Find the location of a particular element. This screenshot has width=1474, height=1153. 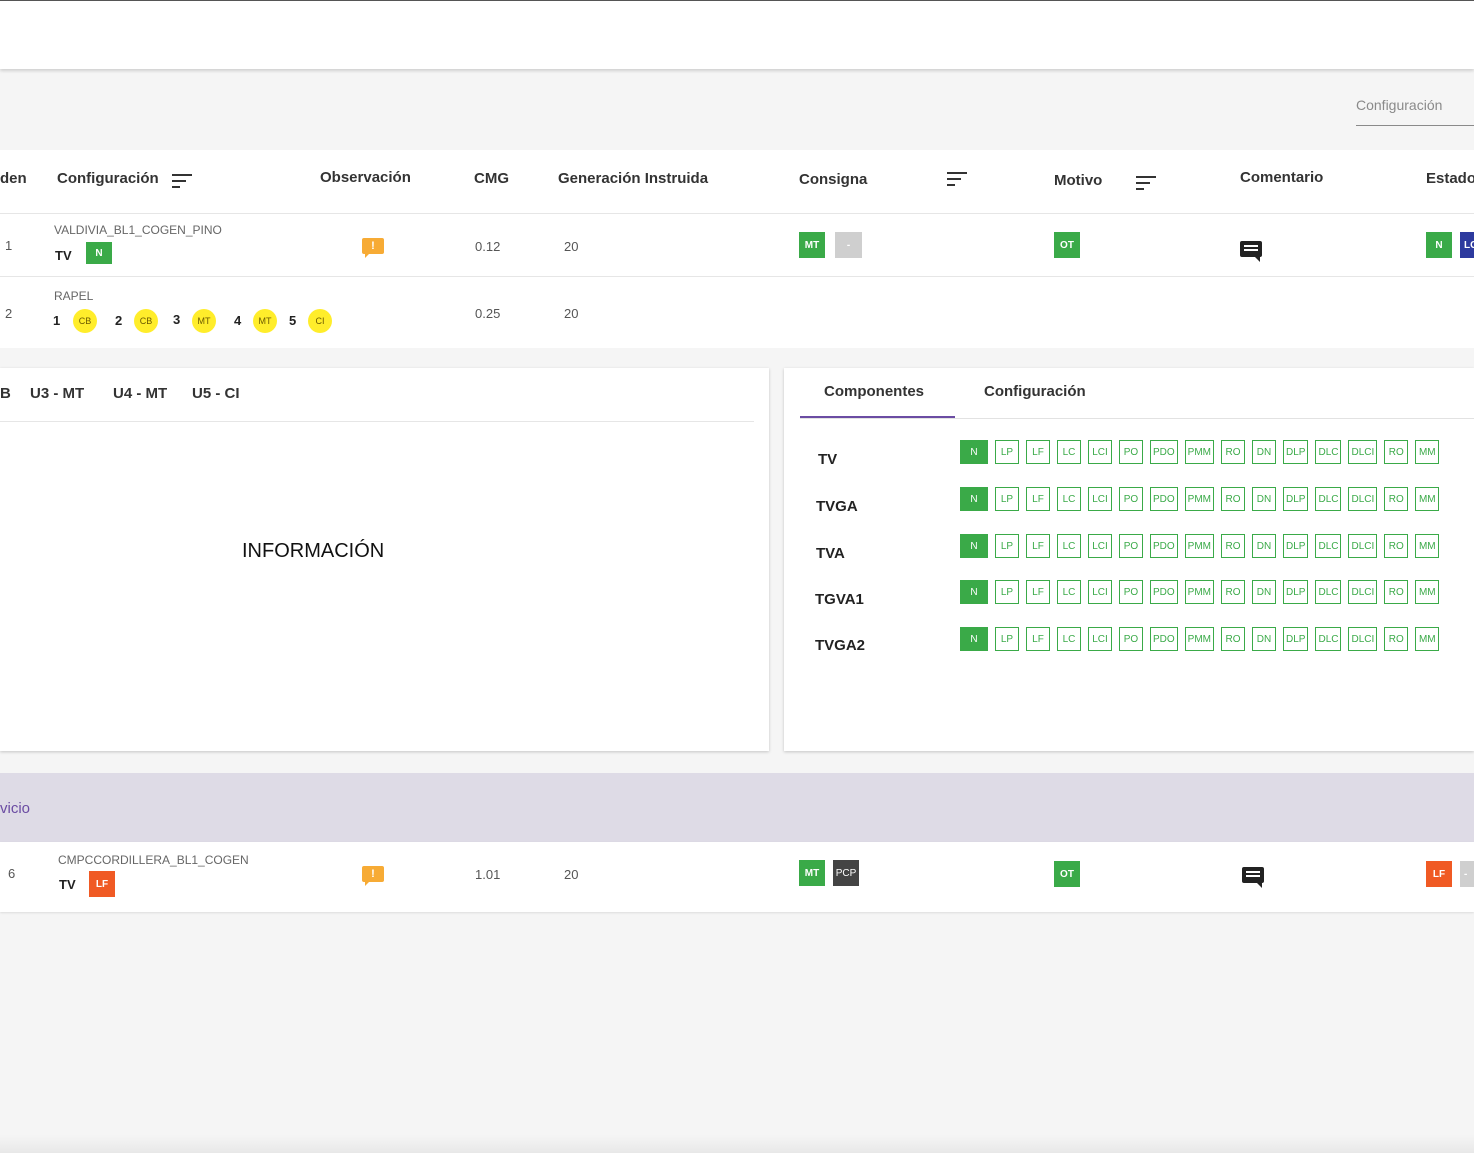

tab-componentes: Componentes is located at coordinates (874, 391).